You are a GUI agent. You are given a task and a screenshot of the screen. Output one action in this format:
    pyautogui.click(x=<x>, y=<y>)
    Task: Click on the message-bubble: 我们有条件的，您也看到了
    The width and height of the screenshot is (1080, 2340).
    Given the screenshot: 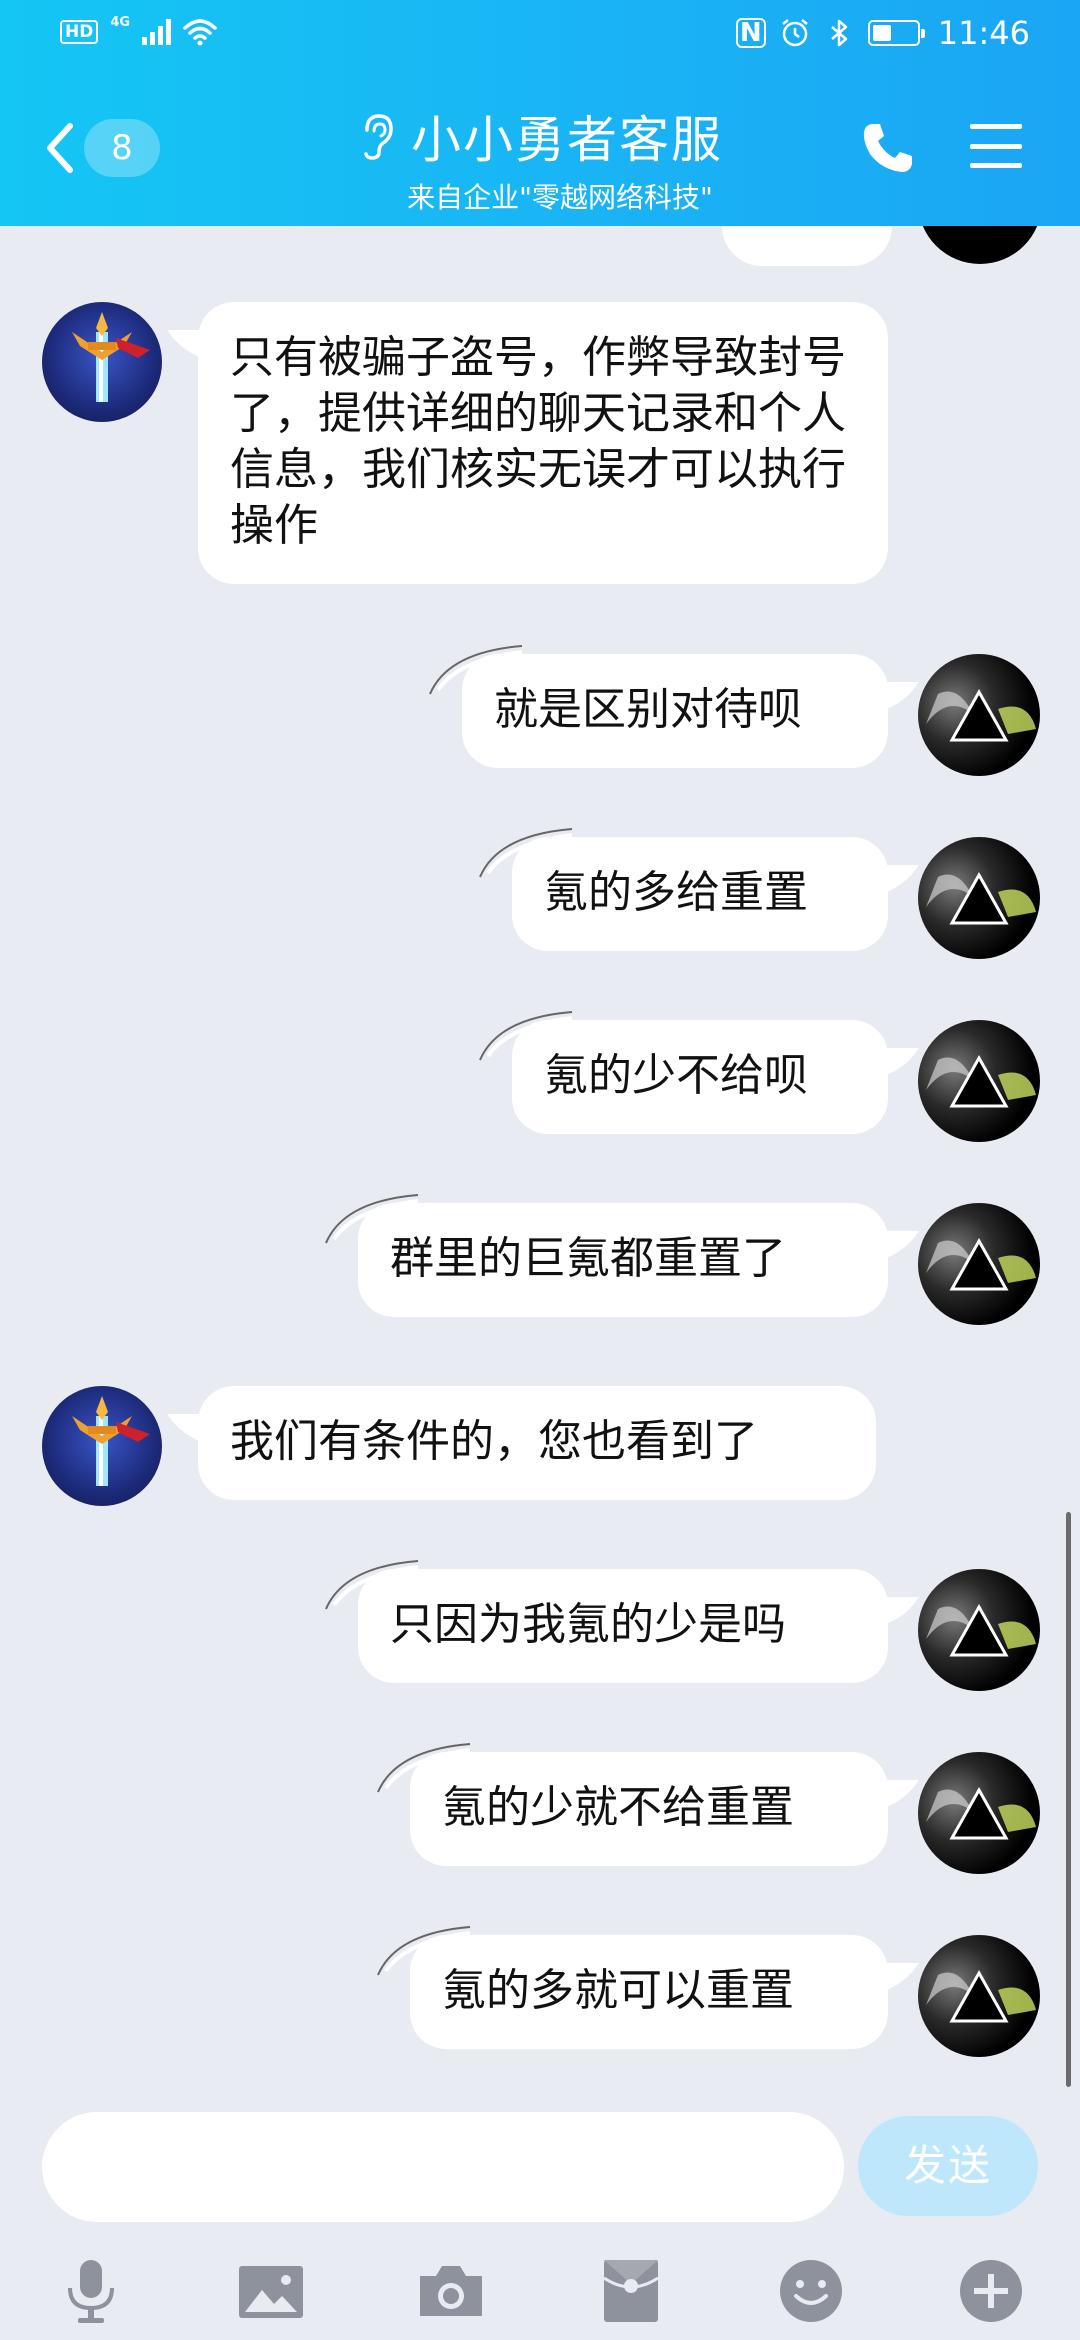 What is the action you would take?
    pyautogui.click(x=537, y=1443)
    